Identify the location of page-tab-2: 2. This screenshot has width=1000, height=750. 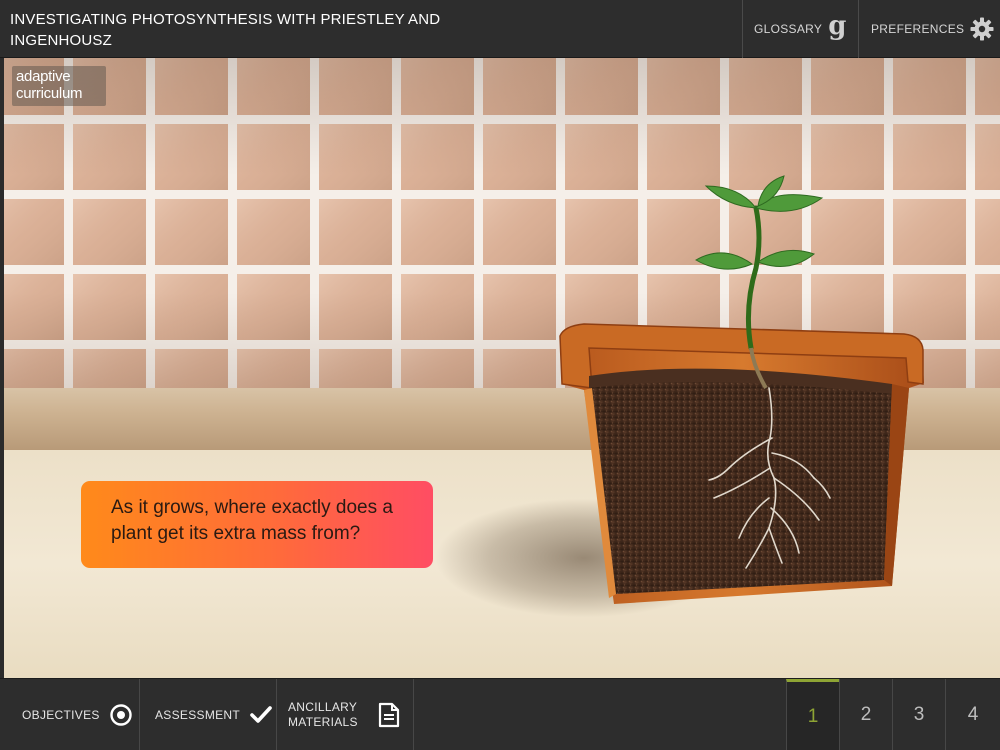
(865, 714).